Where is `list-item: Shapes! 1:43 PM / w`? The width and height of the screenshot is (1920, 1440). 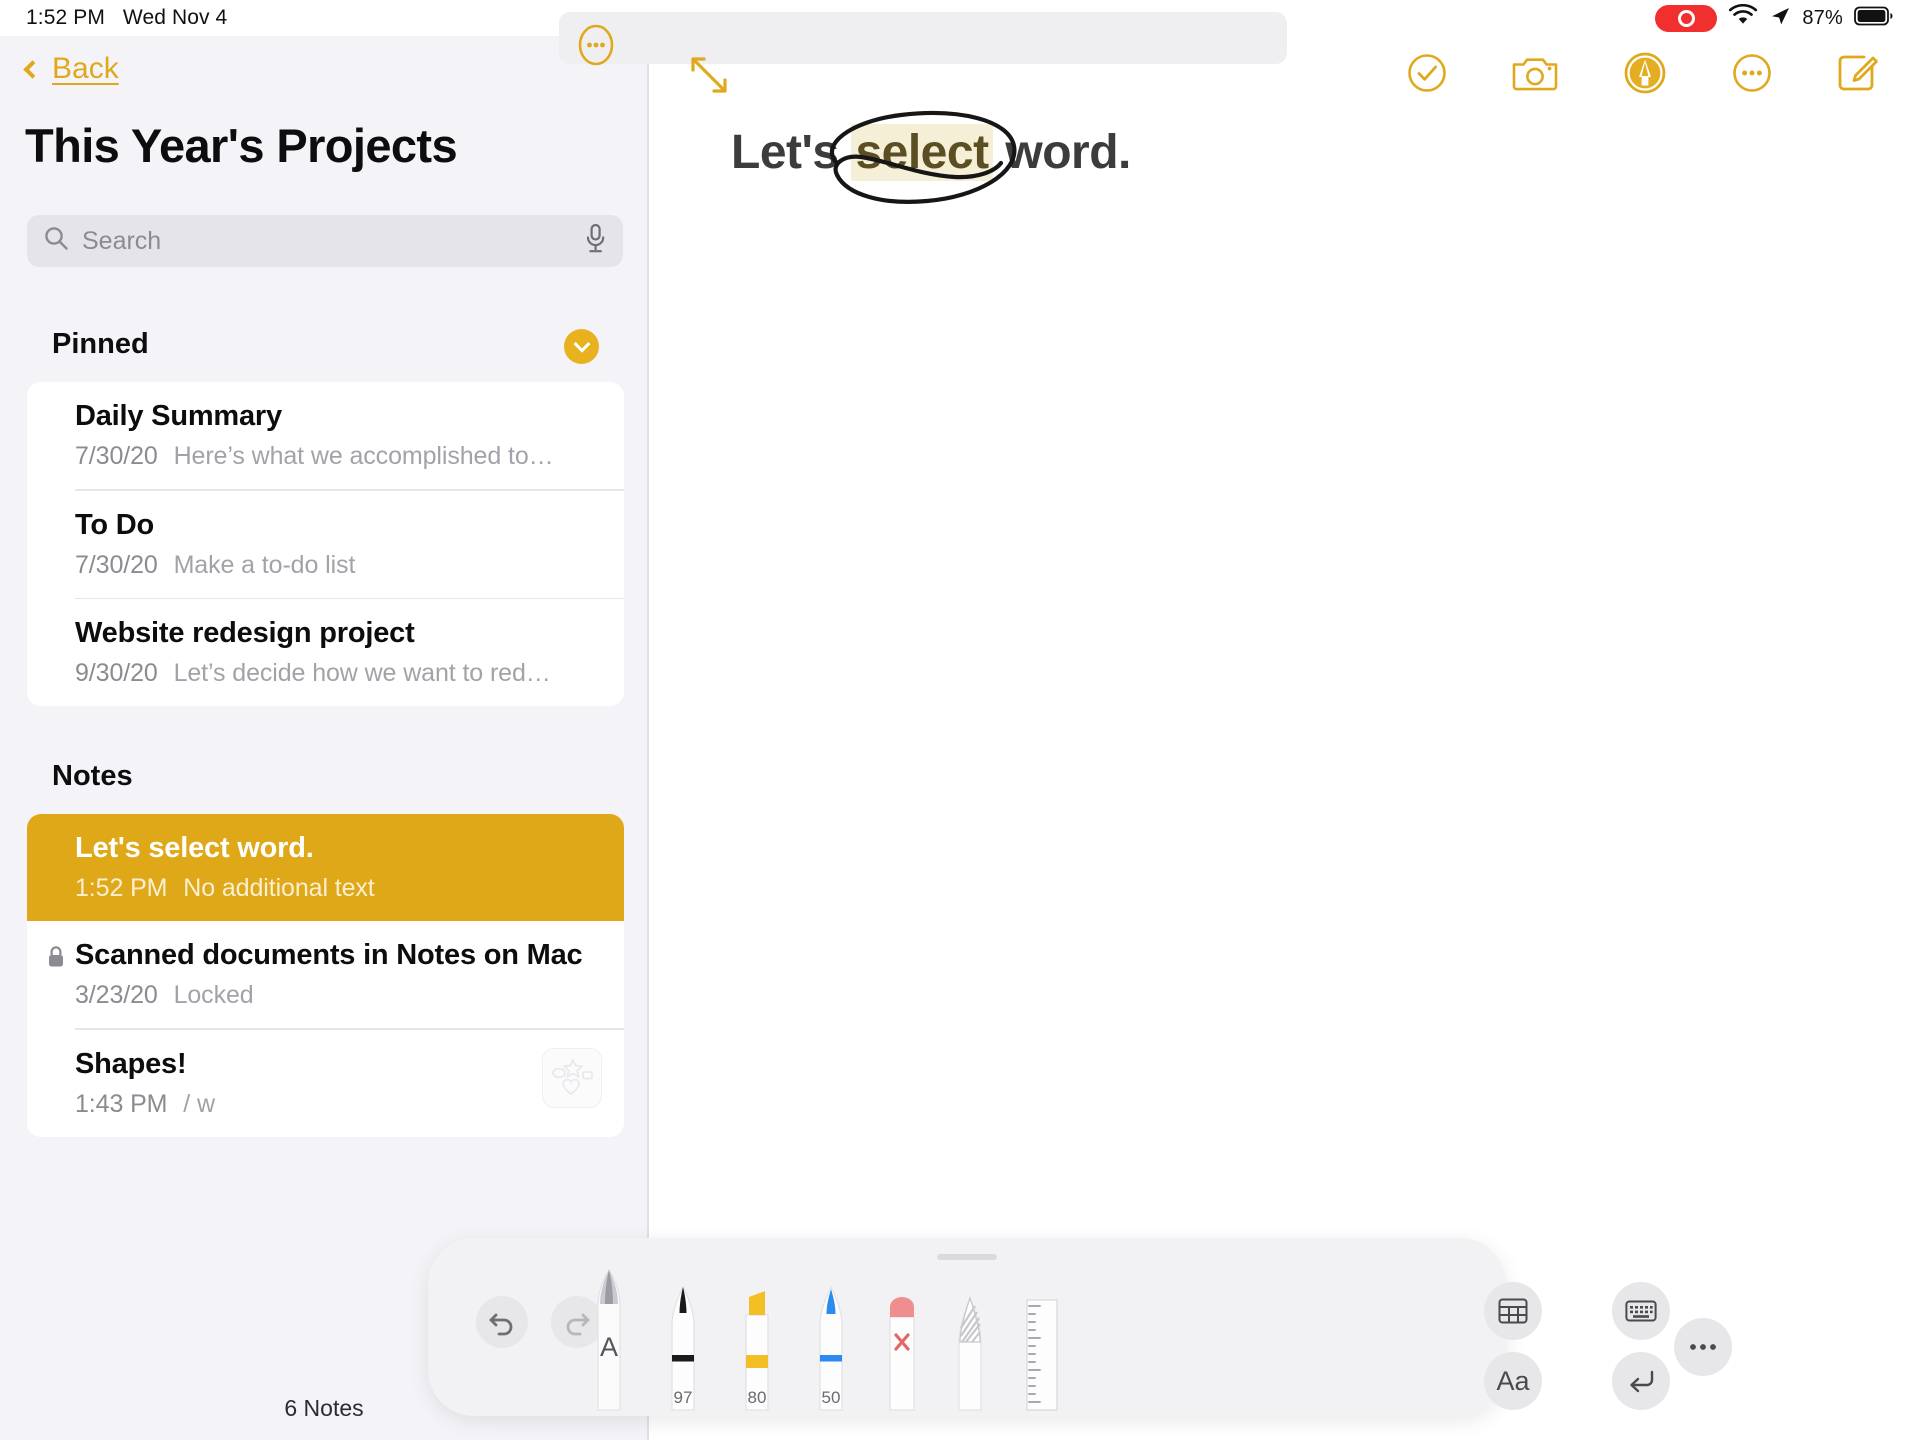 list-item: Shapes! 1:43 PM / w is located at coordinates (325, 1083).